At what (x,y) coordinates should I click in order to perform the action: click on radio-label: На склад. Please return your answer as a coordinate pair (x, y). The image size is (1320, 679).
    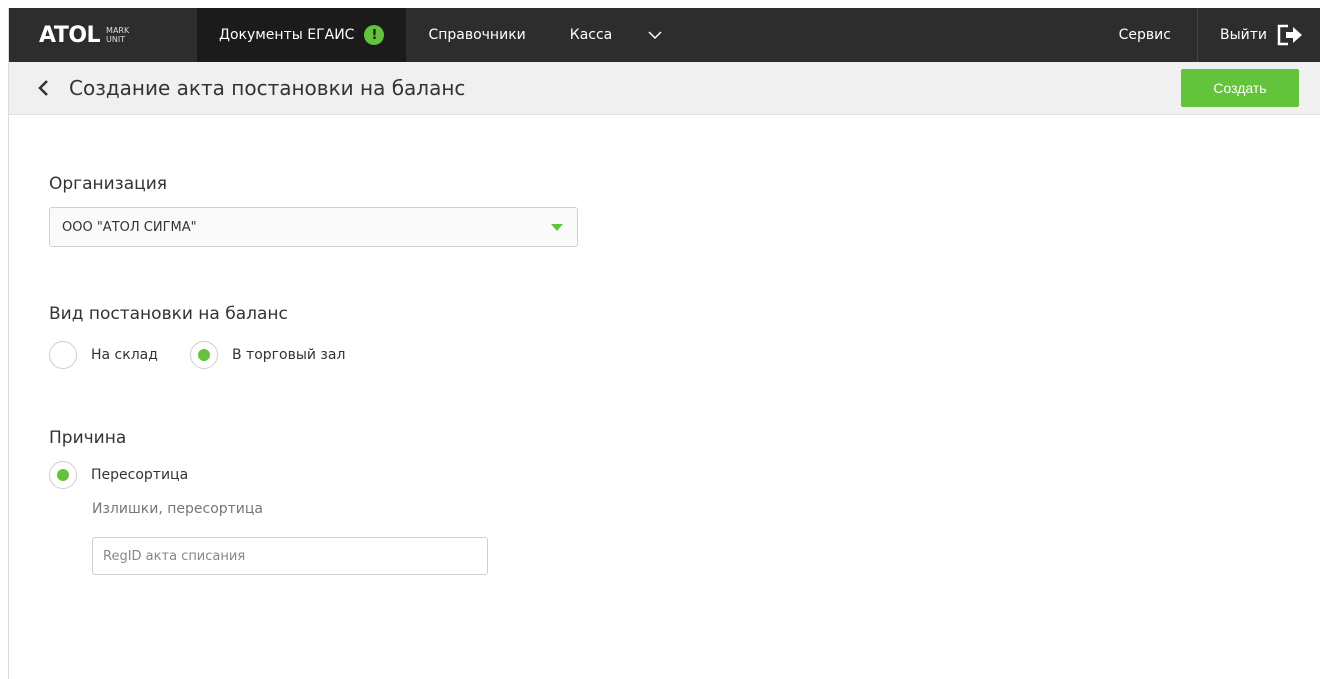
    Looking at the image, I should click on (124, 355).